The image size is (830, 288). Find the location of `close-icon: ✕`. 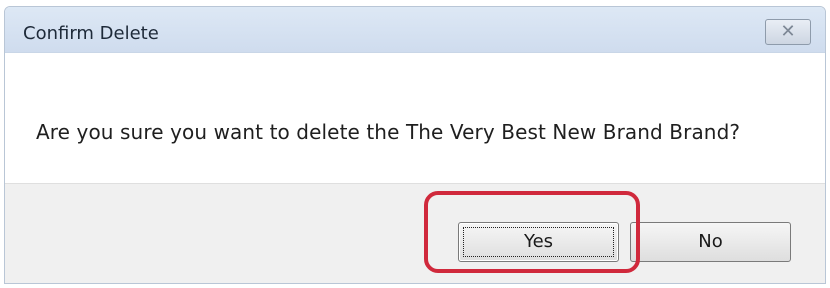

close-icon: ✕ is located at coordinates (788, 31).